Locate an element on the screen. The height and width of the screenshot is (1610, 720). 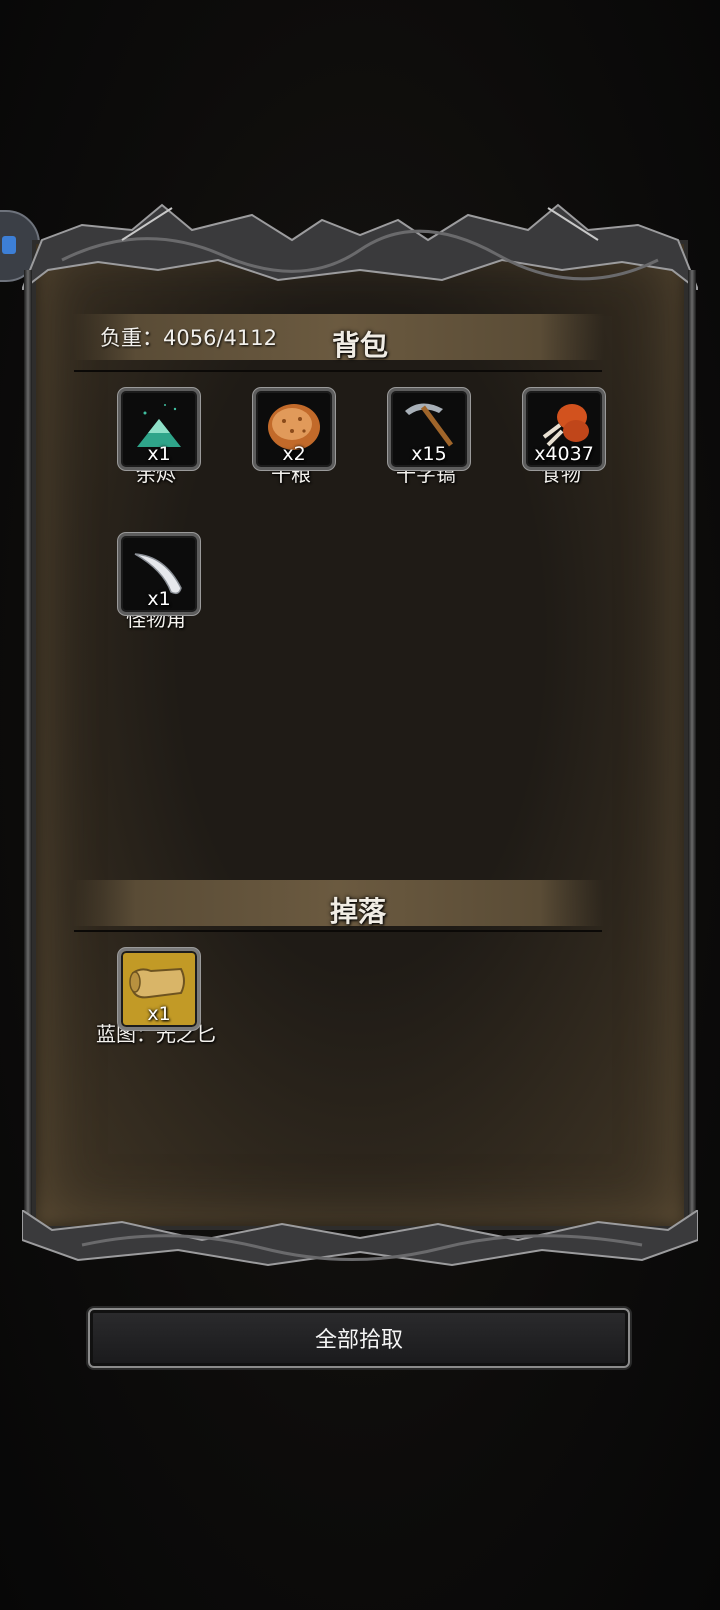
backpack-slot-monster-horn: x1 怪物角 is located at coordinates (157, 582).